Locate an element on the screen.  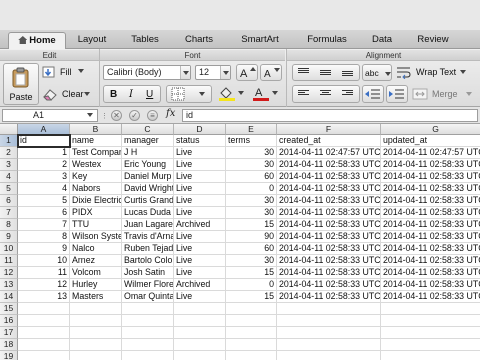
row-header: 14 is located at coordinates (9, 297).